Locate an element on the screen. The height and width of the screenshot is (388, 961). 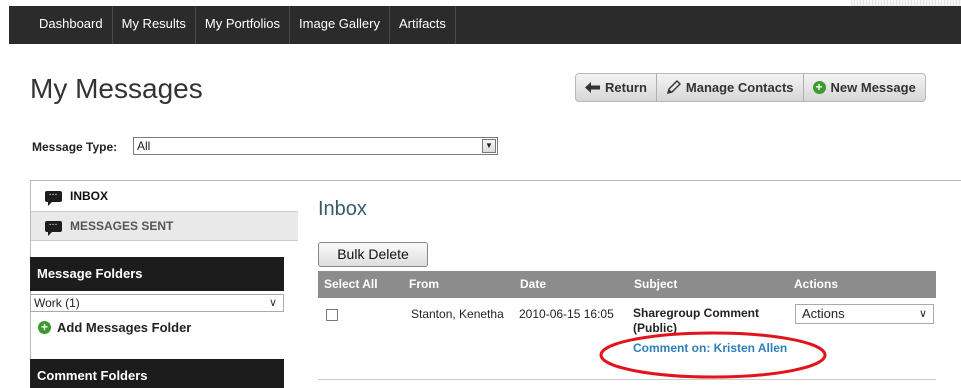
page-title: My Messages is located at coordinates (116, 88).